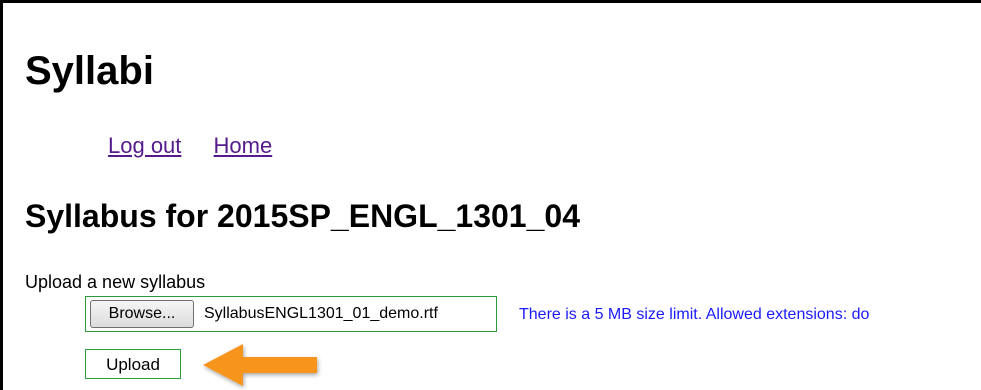 Image resolution: width=981 pixels, height=390 pixels. What do you see at coordinates (144, 145) in the screenshot?
I see `logout-link: Log out` at bounding box center [144, 145].